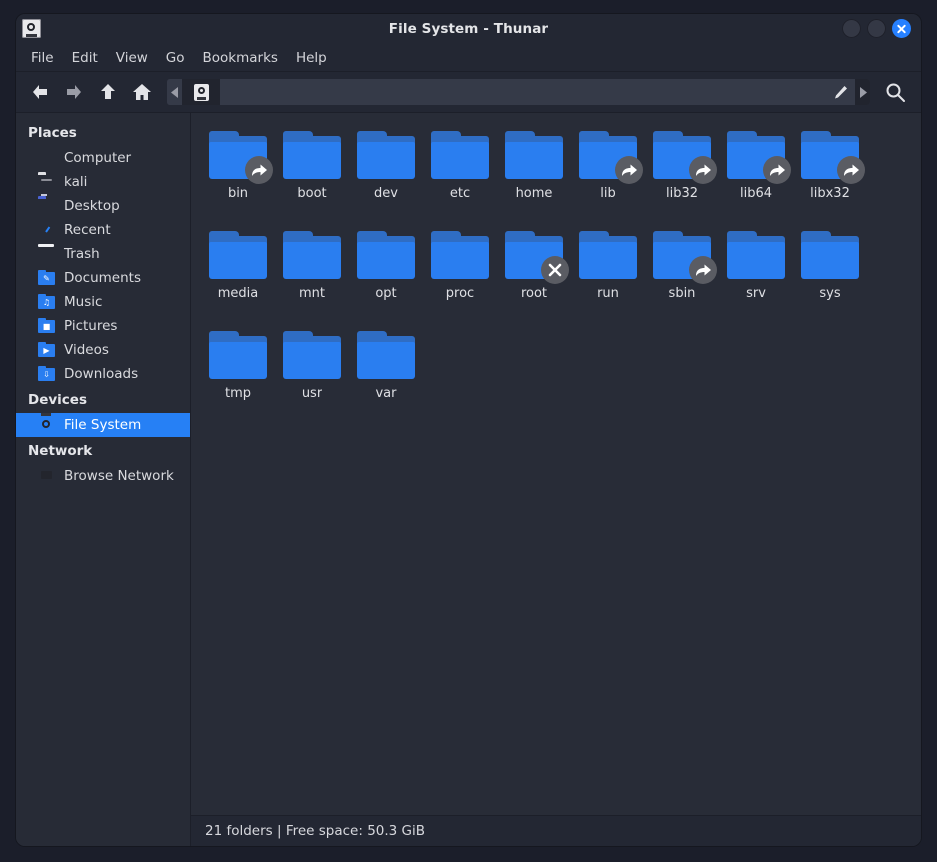  What do you see at coordinates (608, 194) in the screenshot?
I see `file-item-label: lib` at bounding box center [608, 194].